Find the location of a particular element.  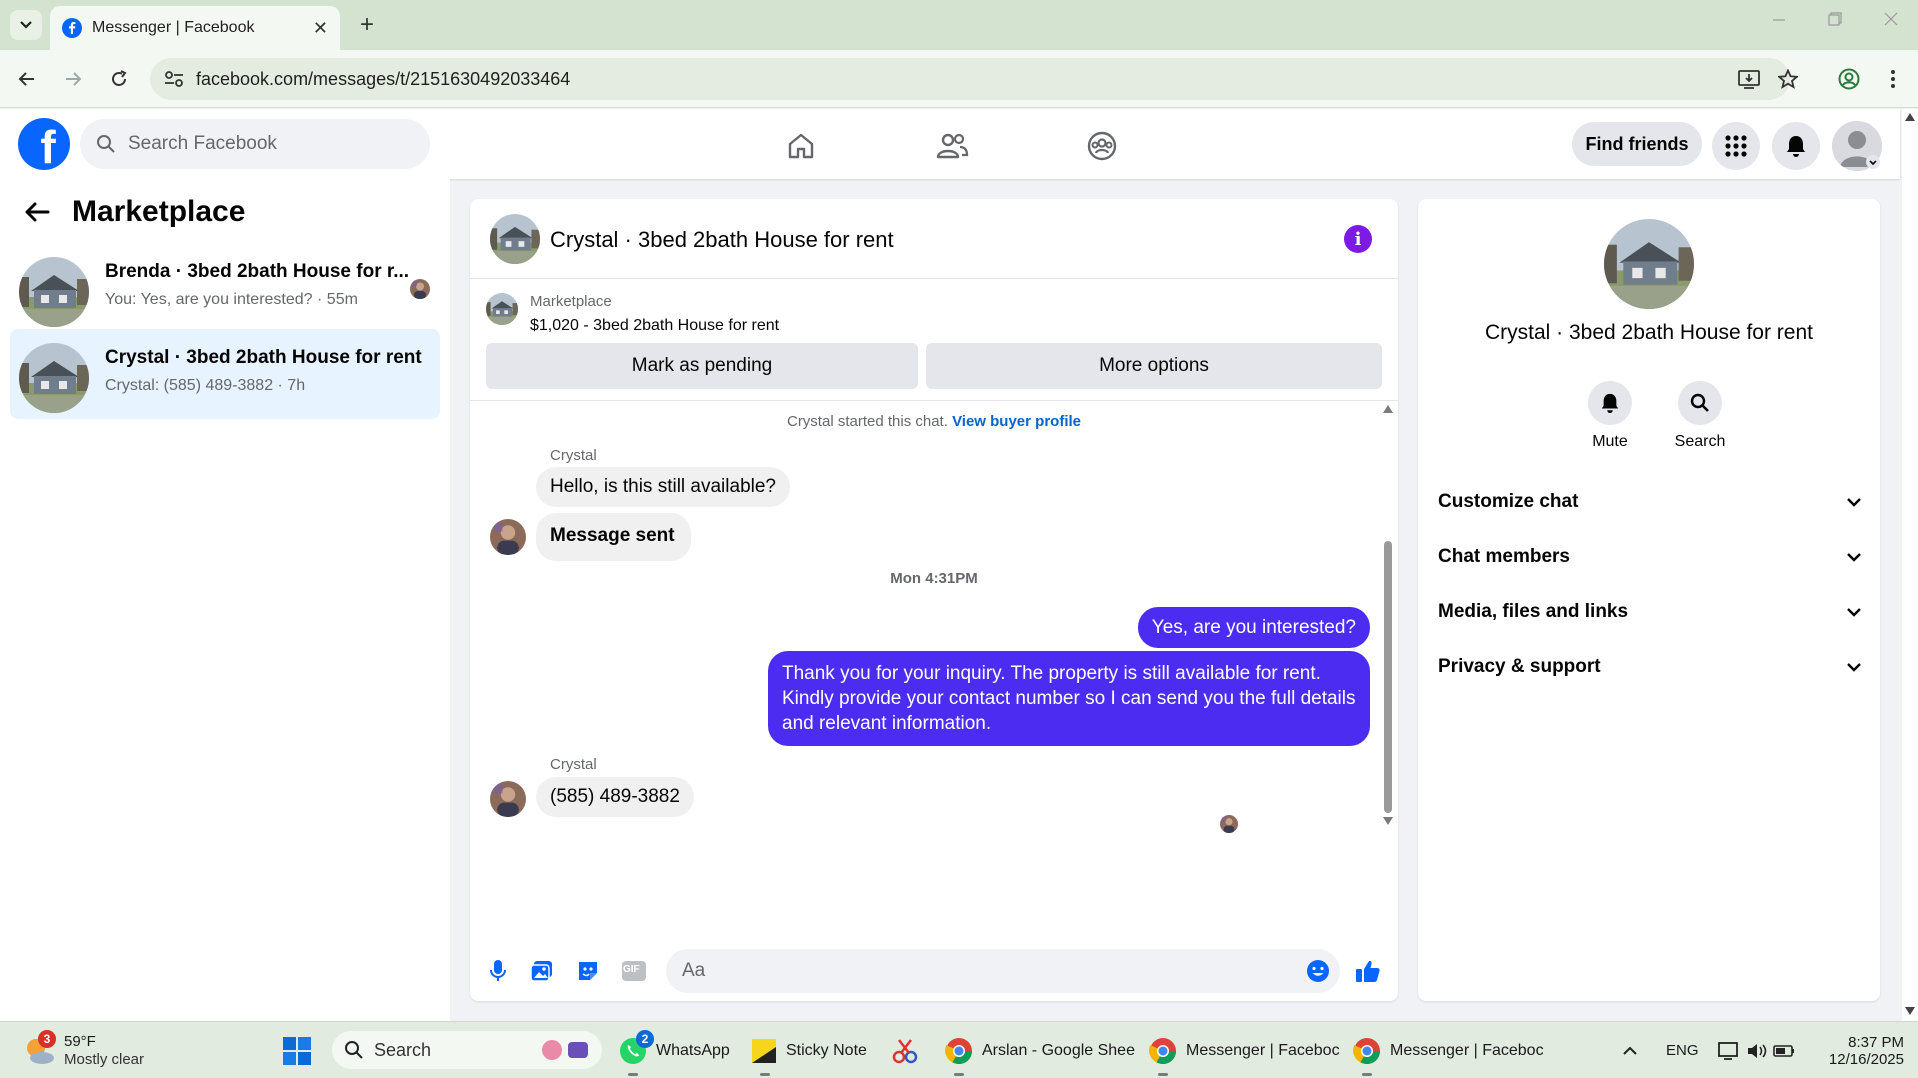

taskbar-chrome-messenger-2: Messenger | Faceboc is located at coordinates (1448, 1050).